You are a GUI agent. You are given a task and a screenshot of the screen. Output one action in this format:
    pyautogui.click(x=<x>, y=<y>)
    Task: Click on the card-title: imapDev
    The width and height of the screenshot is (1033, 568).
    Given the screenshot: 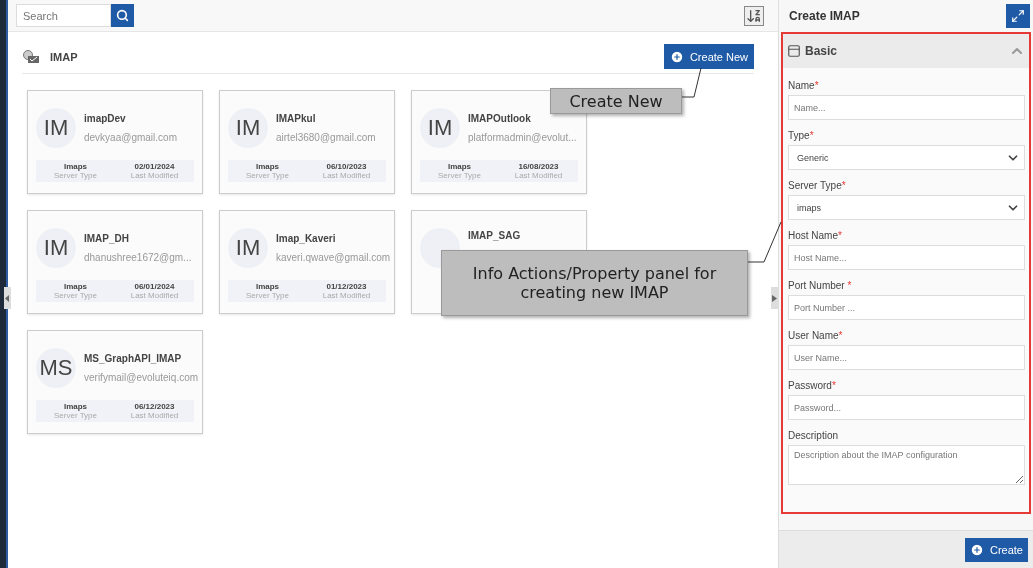 What is the action you would take?
    pyautogui.click(x=105, y=118)
    